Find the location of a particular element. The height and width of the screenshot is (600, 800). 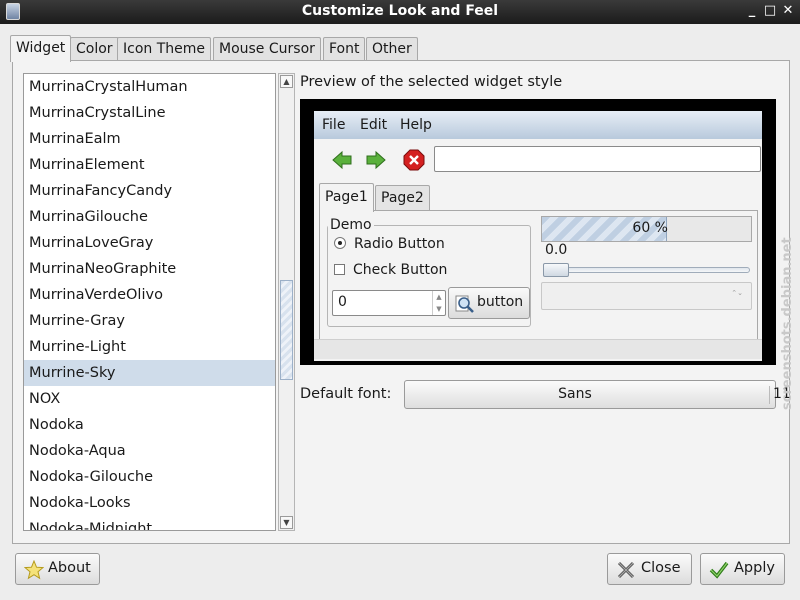

scale-value: 0.0 is located at coordinates (556, 250).